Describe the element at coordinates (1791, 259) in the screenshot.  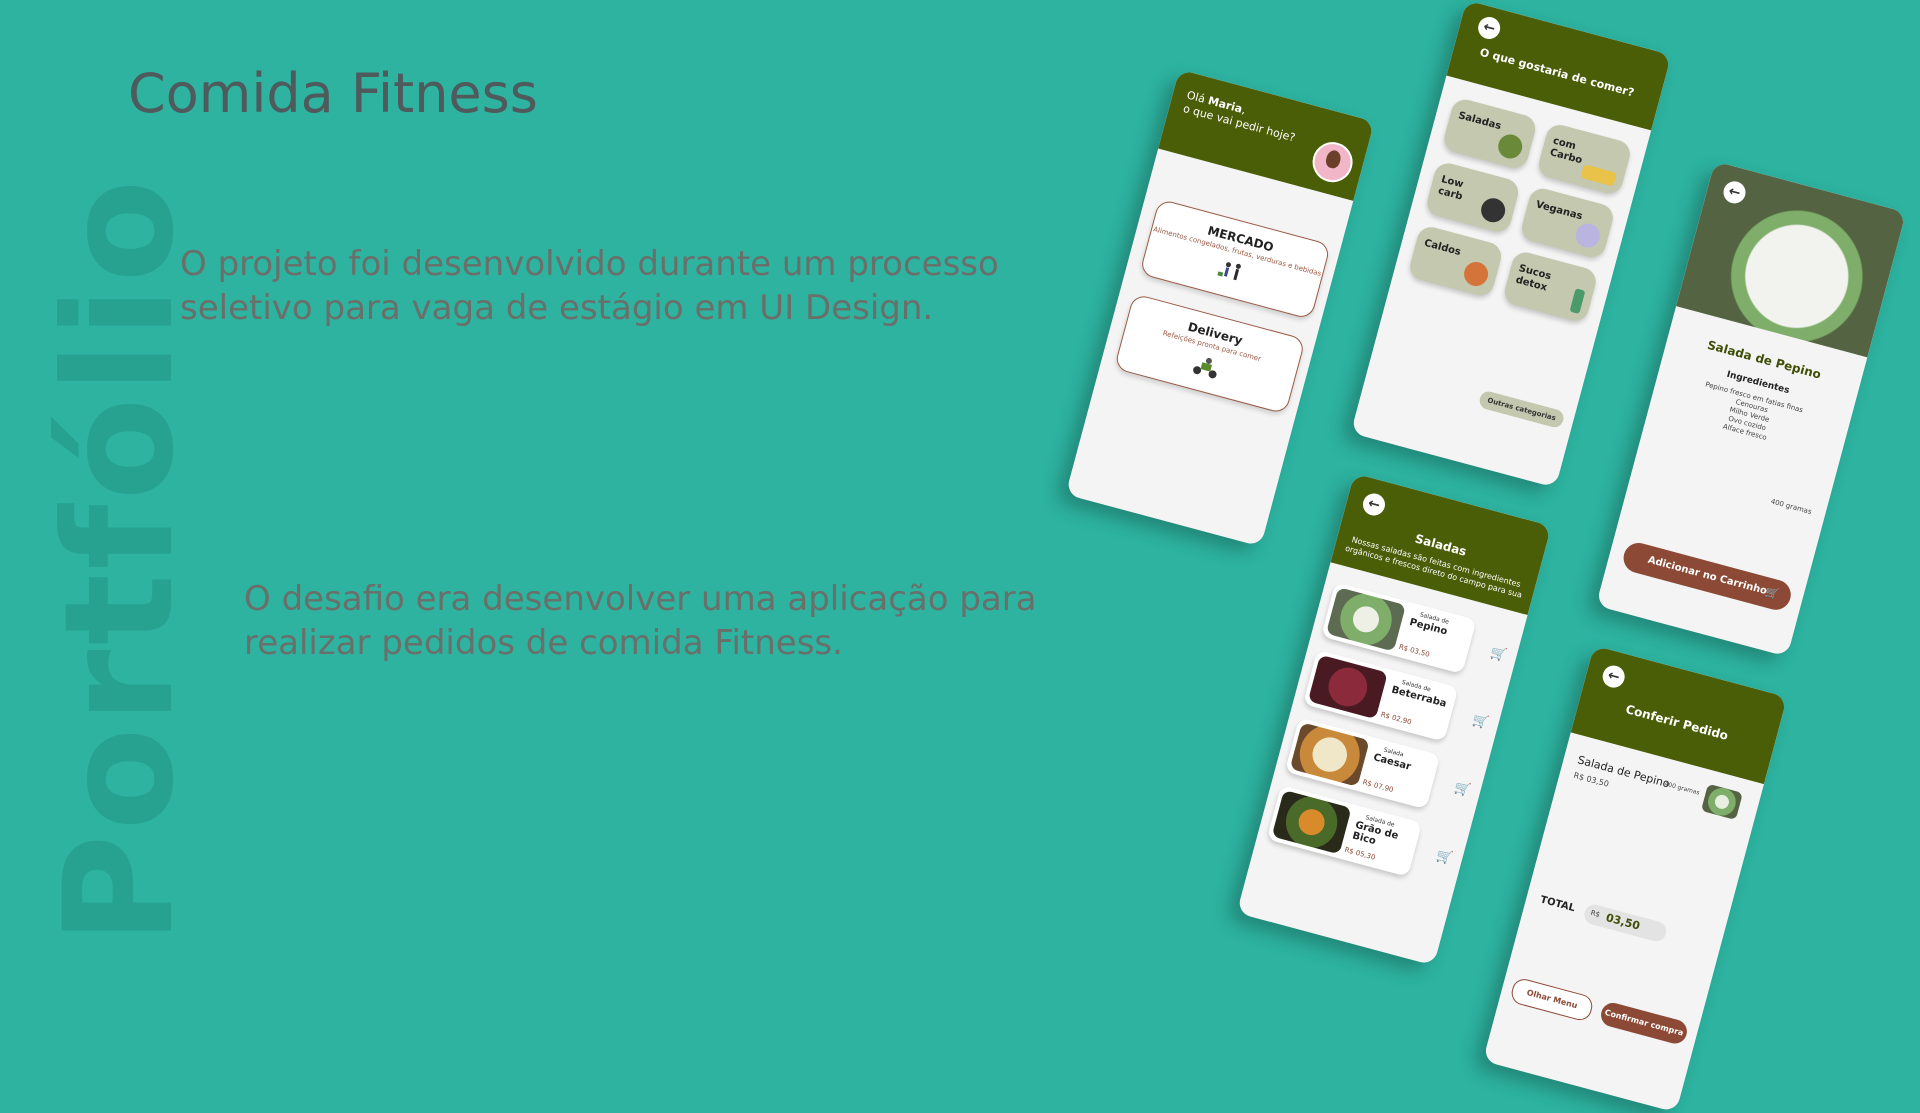
I see `salad-photo` at that location.